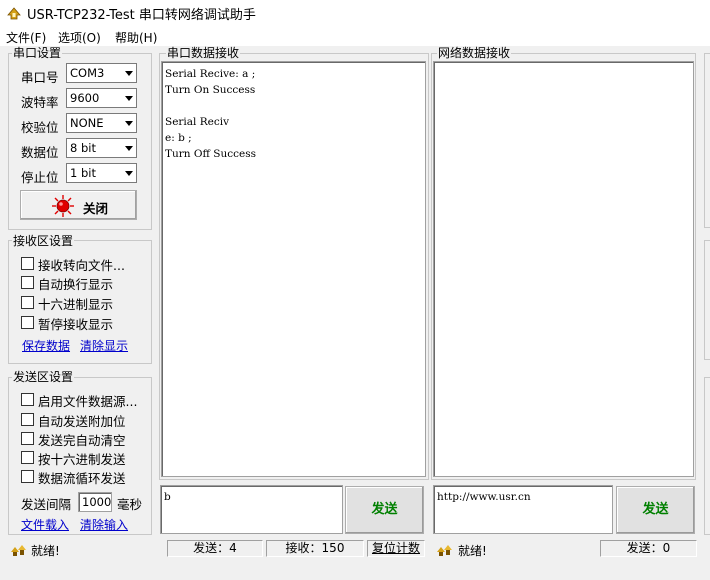  I want to click on option-label: 发送完自动清空, so click(82, 440).